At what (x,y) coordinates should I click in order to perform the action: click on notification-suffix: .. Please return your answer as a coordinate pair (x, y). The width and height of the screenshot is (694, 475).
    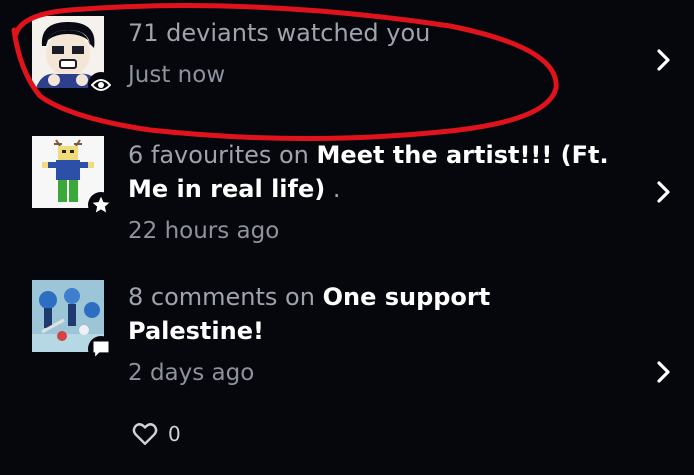
    Looking at the image, I should click on (333, 189).